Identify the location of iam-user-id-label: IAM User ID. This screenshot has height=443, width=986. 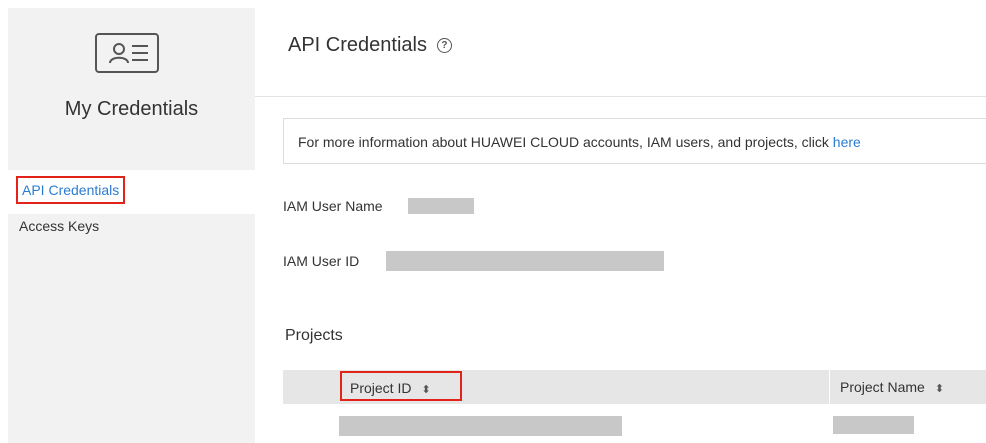
(321, 261).